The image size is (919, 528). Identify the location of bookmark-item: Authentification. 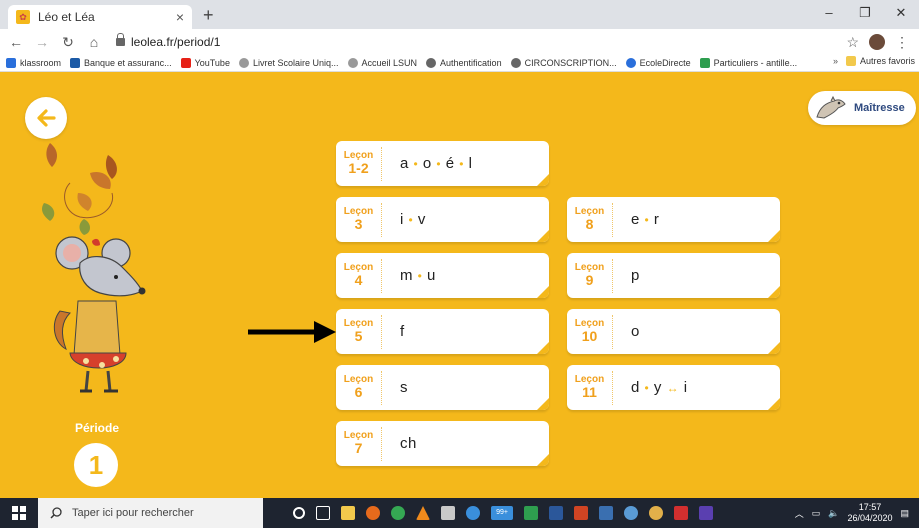
(464, 63).